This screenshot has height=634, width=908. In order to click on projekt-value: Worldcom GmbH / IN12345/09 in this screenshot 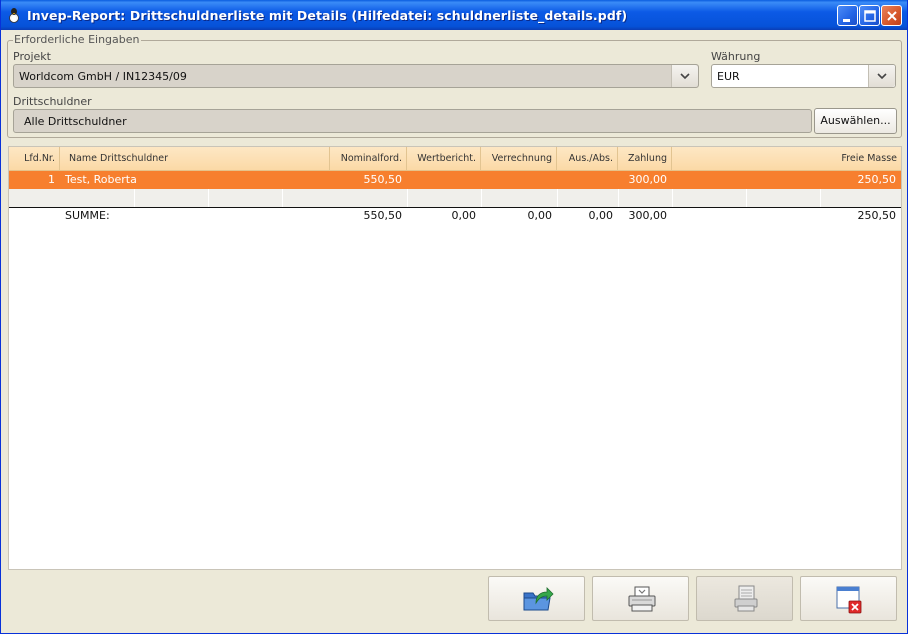, I will do `click(103, 76)`.